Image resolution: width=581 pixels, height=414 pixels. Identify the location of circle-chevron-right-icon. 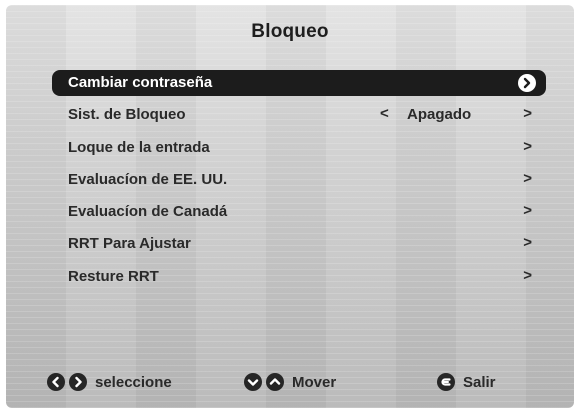
(527, 83).